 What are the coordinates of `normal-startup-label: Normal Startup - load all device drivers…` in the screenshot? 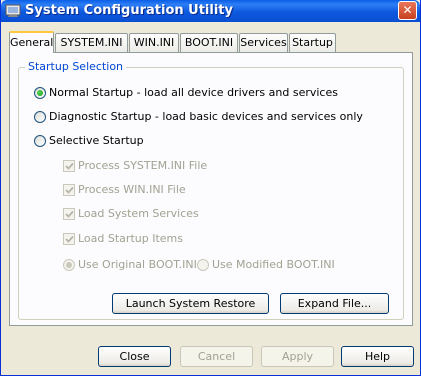 It's located at (193, 92).